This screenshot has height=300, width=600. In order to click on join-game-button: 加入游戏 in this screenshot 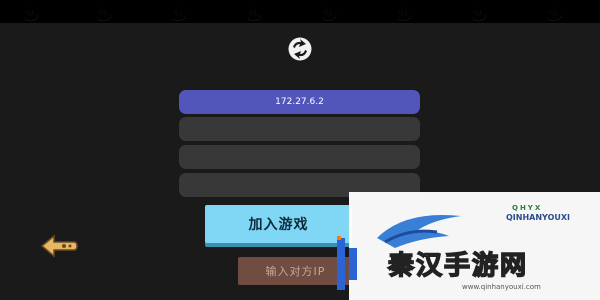, I will do `click(278, 224)`.